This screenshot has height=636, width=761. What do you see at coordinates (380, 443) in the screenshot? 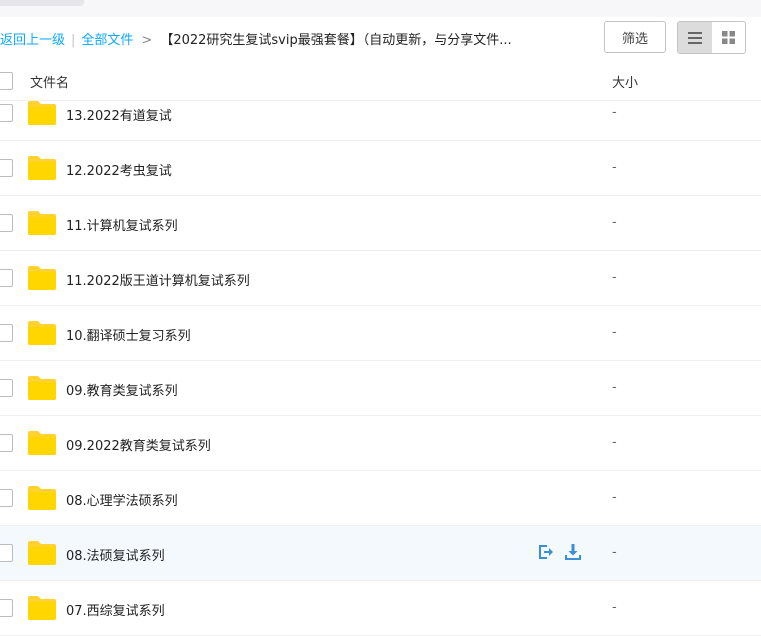
I see `table-row: 09.2022教育类复试系列 -` at bounding box center [380, 443].